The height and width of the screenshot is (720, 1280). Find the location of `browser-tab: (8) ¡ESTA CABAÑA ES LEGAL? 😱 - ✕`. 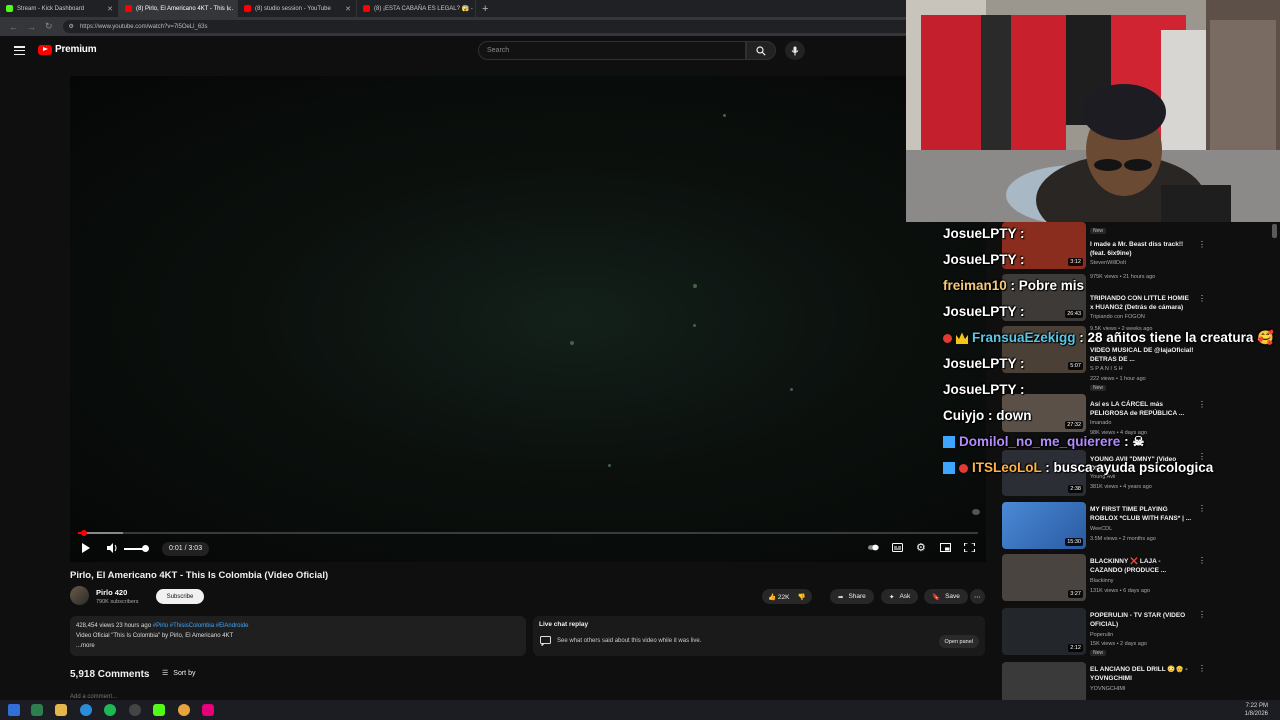

browser-tab: (8) ¡ESTA CABAÑA ES LEGAL? 😱 - ✕ is located at coordinates (416, 8).